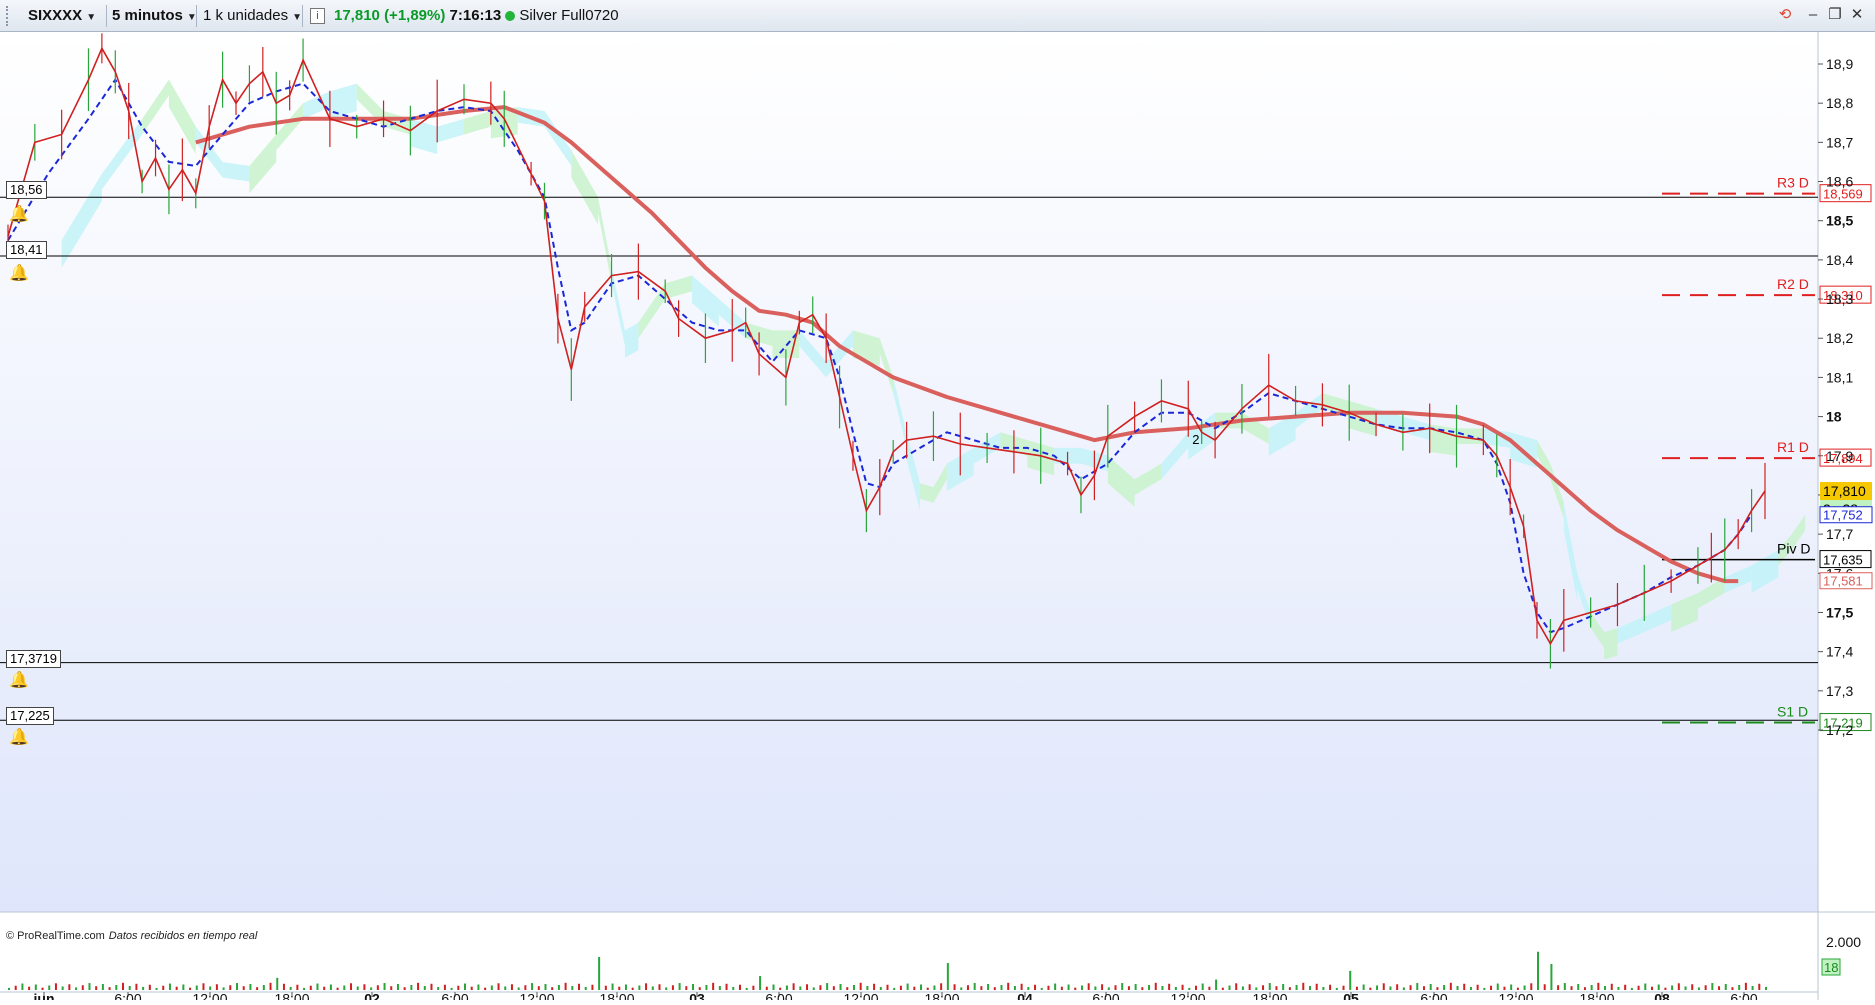  Describe the element at coordinates (252, 16) in the screenshot. I see `units-selector: 1 k unidades ▼` at that location.